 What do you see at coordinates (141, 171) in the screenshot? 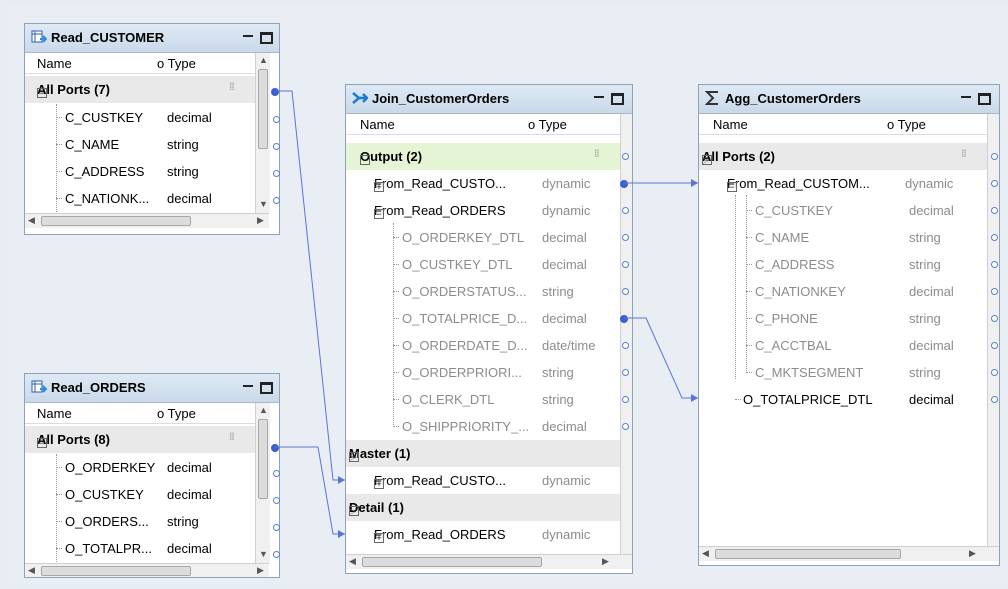
I see `port-row: C_ADDRESS string` at bounding box center [141, 171].